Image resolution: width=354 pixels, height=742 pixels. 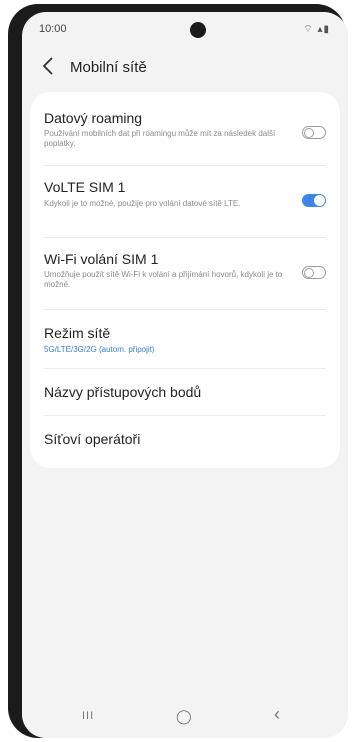 What do you see at coordinates (92, 439) in the screenshot?
I see `setting-title: Síťoví operátoři` at bounding box center [92, 439].